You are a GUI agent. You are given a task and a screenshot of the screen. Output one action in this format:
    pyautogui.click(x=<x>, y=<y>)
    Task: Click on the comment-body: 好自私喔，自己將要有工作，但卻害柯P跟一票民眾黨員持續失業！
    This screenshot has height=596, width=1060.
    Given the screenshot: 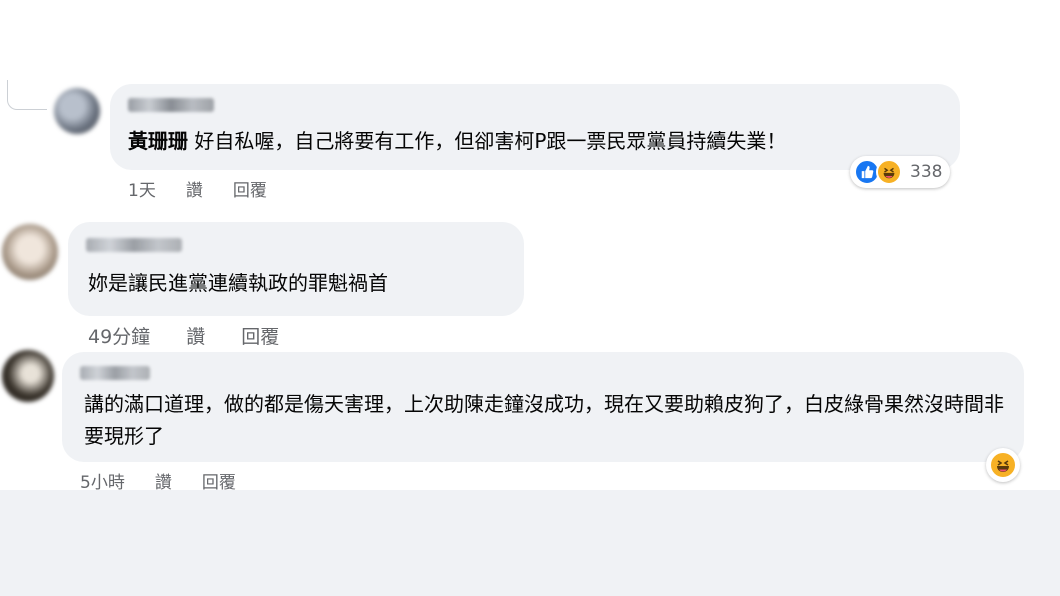 What is the action you would take?
    pyautogui.click(x=490, y=141)
    